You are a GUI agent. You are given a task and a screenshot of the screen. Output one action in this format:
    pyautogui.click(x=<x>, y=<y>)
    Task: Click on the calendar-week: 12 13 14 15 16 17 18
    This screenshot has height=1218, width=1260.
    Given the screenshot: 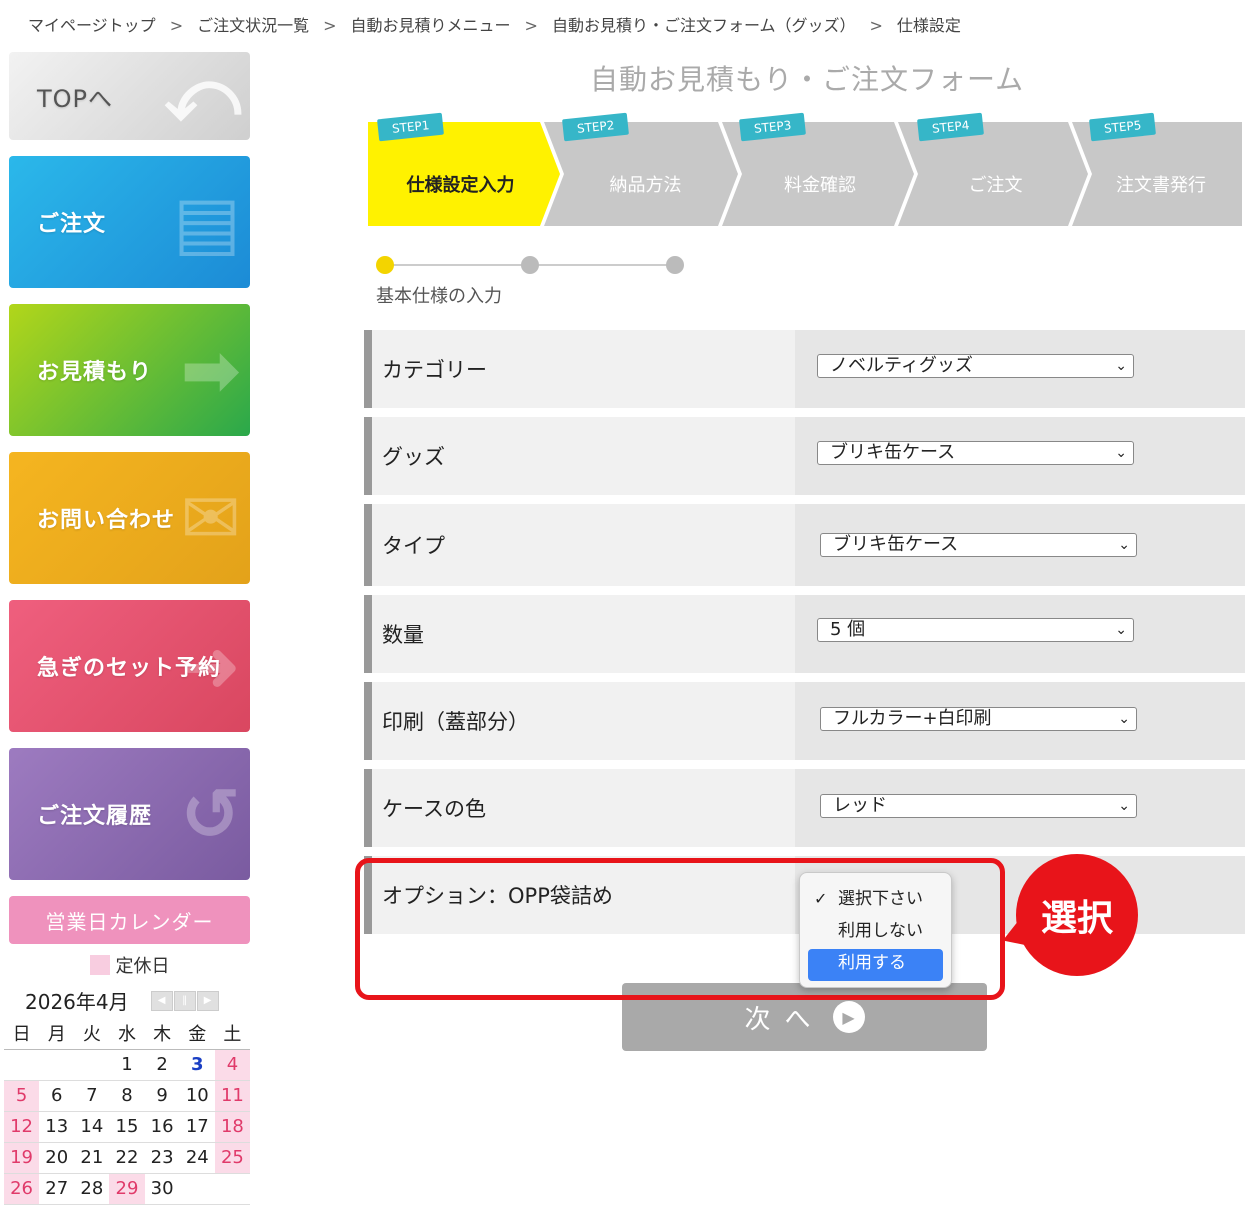 What is the action you would take?
    pyautogui.click(x=127, y=1127)
    